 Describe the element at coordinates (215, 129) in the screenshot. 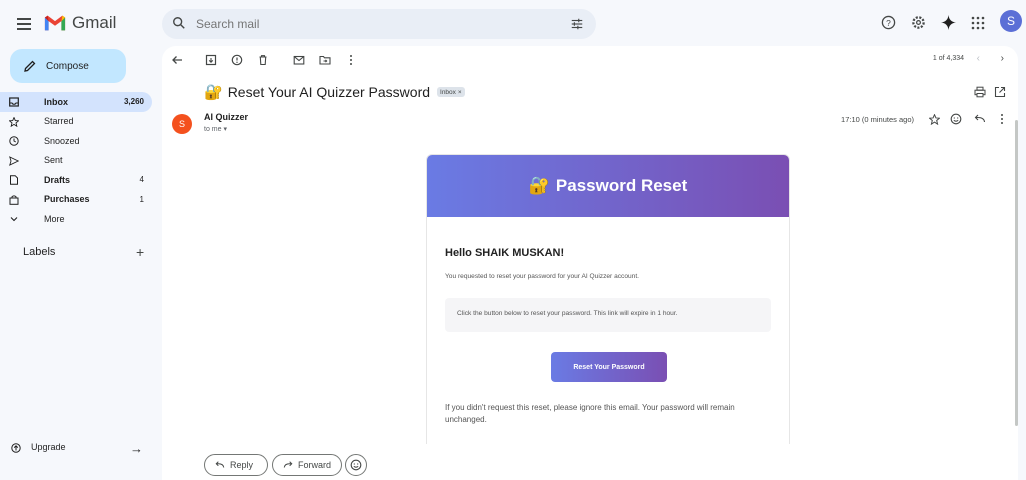

I see `recipient-details-toggle: to me ▾` at that location.